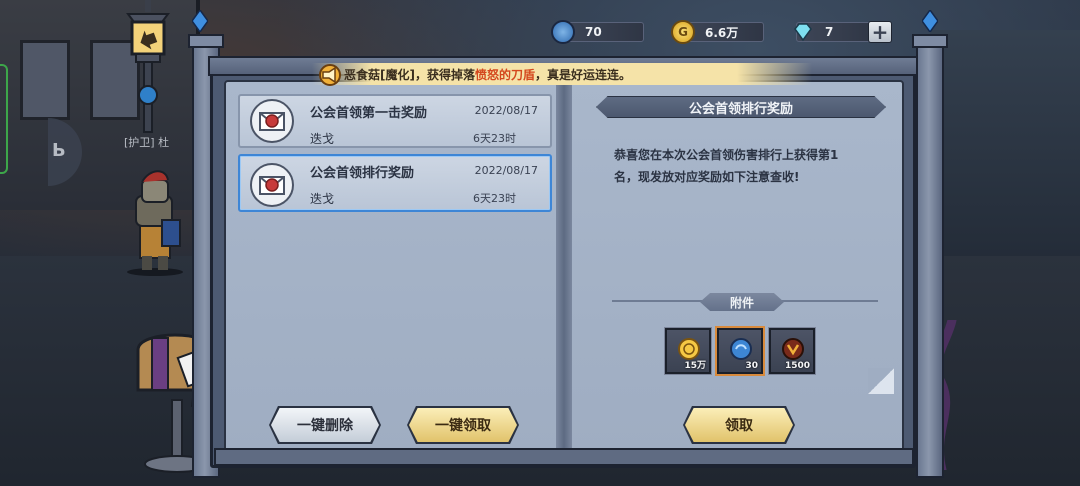 Image resolution: width=1080 pixels, height=486 pixels. I want to click on currency-diamond: 7, so click(835, 32).